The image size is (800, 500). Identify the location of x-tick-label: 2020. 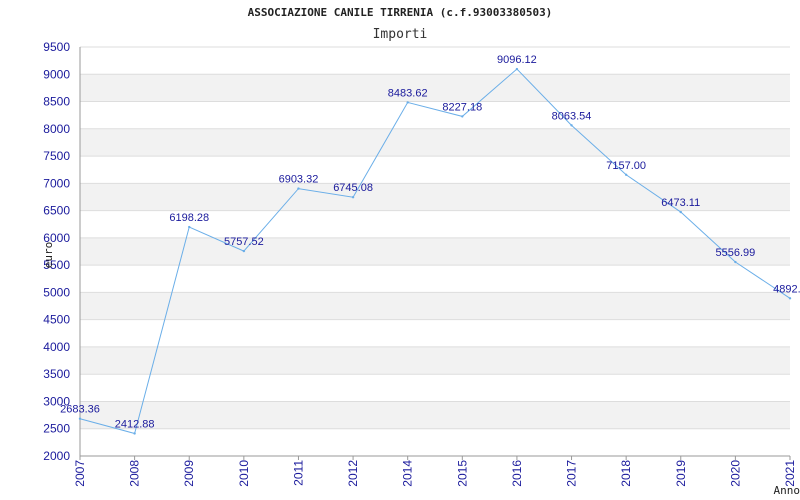
(735, 473).